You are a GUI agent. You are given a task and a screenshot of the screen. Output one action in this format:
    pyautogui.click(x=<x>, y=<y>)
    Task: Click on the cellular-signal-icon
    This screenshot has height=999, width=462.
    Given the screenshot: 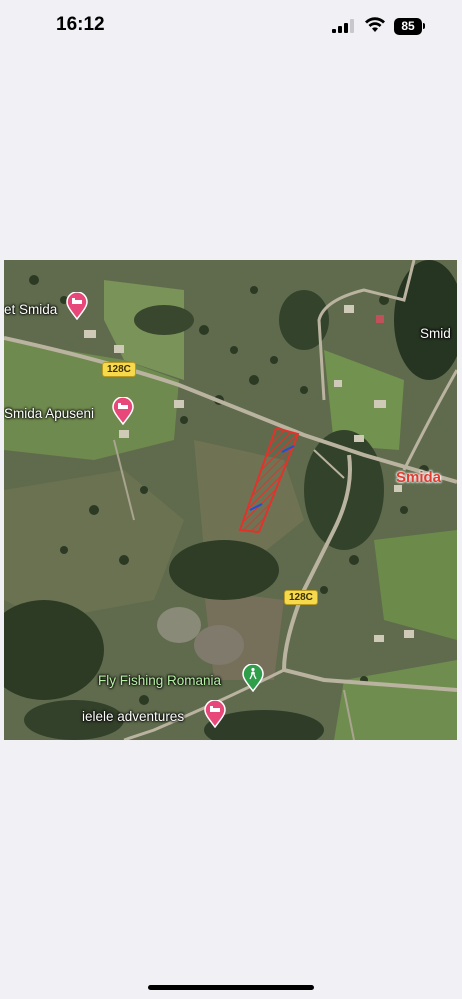 What is the action you would take?
    pyautogui.click(x=343, y=26)
    